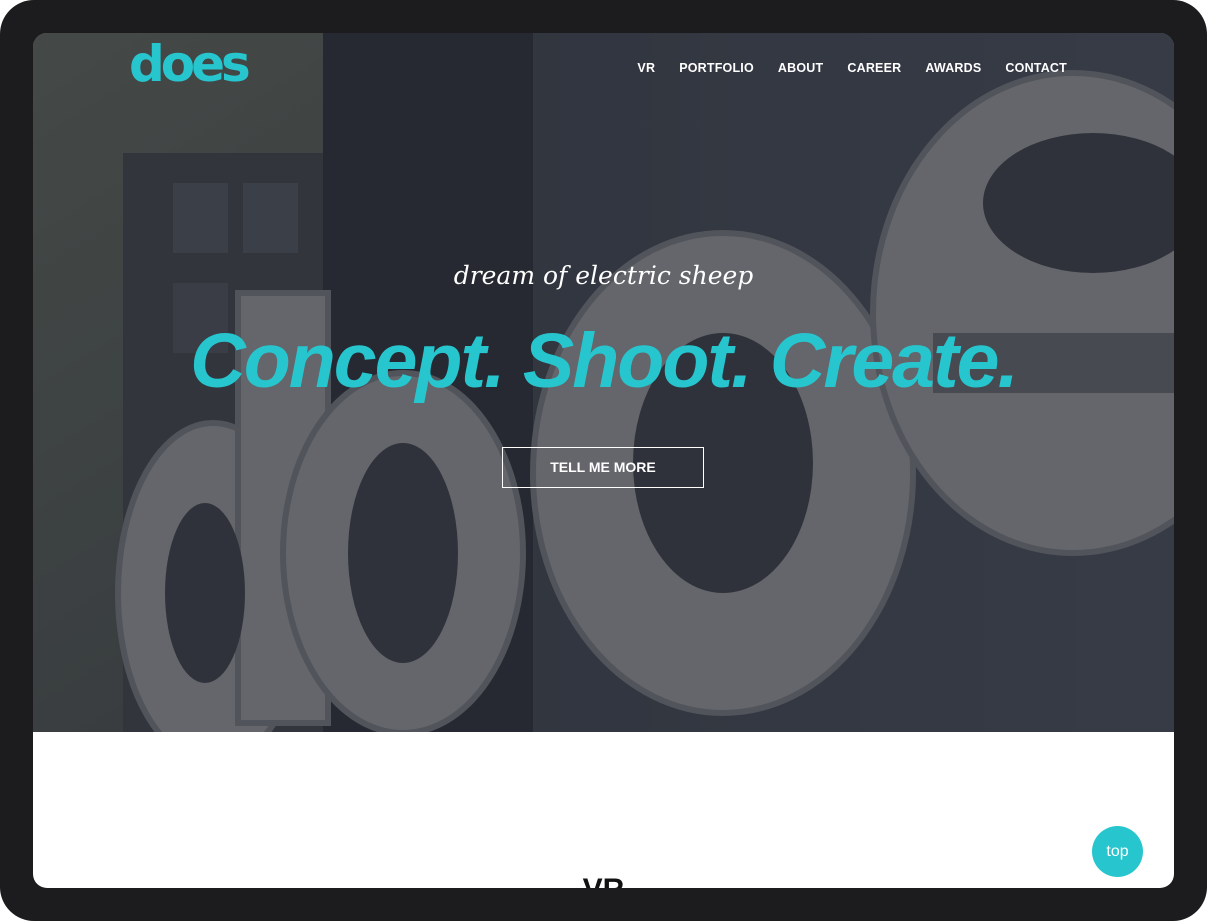 The height and width of the screenshot is (921, 1207). What do you see at coordinates (646, 68) in the screenshot?
I see `nav-item-vr: VR` at bounding box center [646, 68].